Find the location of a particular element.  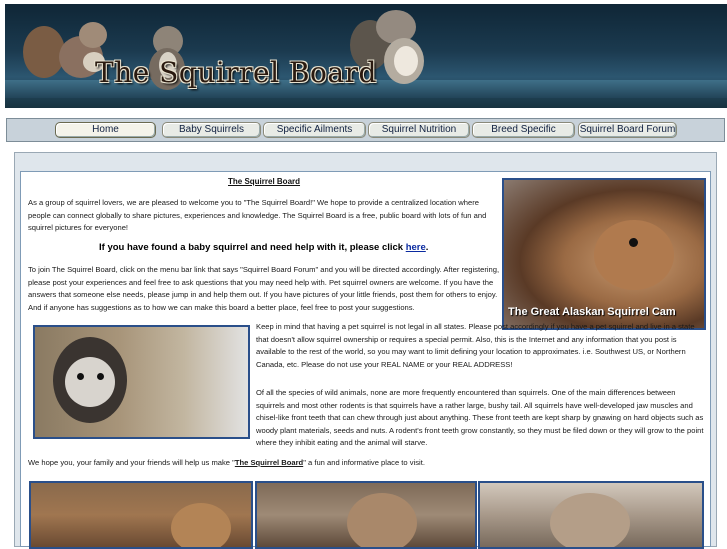

banner-title: The Squirrel Board is located at coordinates (236, 72).